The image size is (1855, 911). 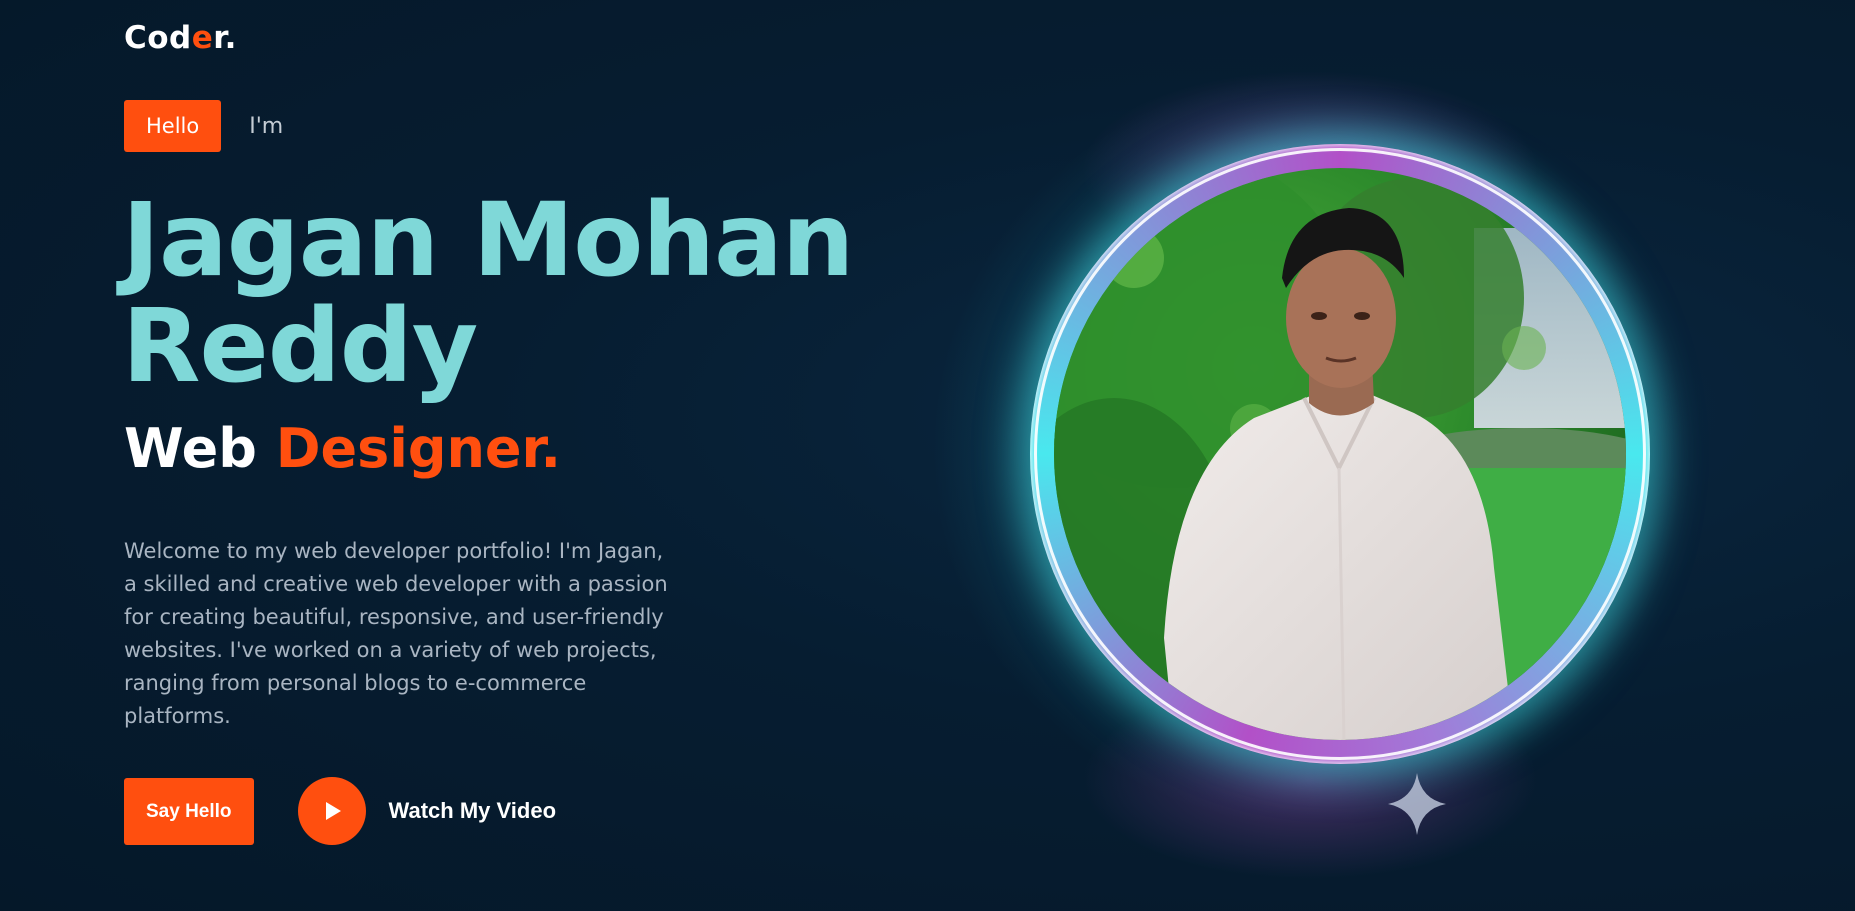 What do you see at coordinates (472, 810) in the screenshot?
I see `watch-video-label: Watch My Video` at bounding box center [472, 810].